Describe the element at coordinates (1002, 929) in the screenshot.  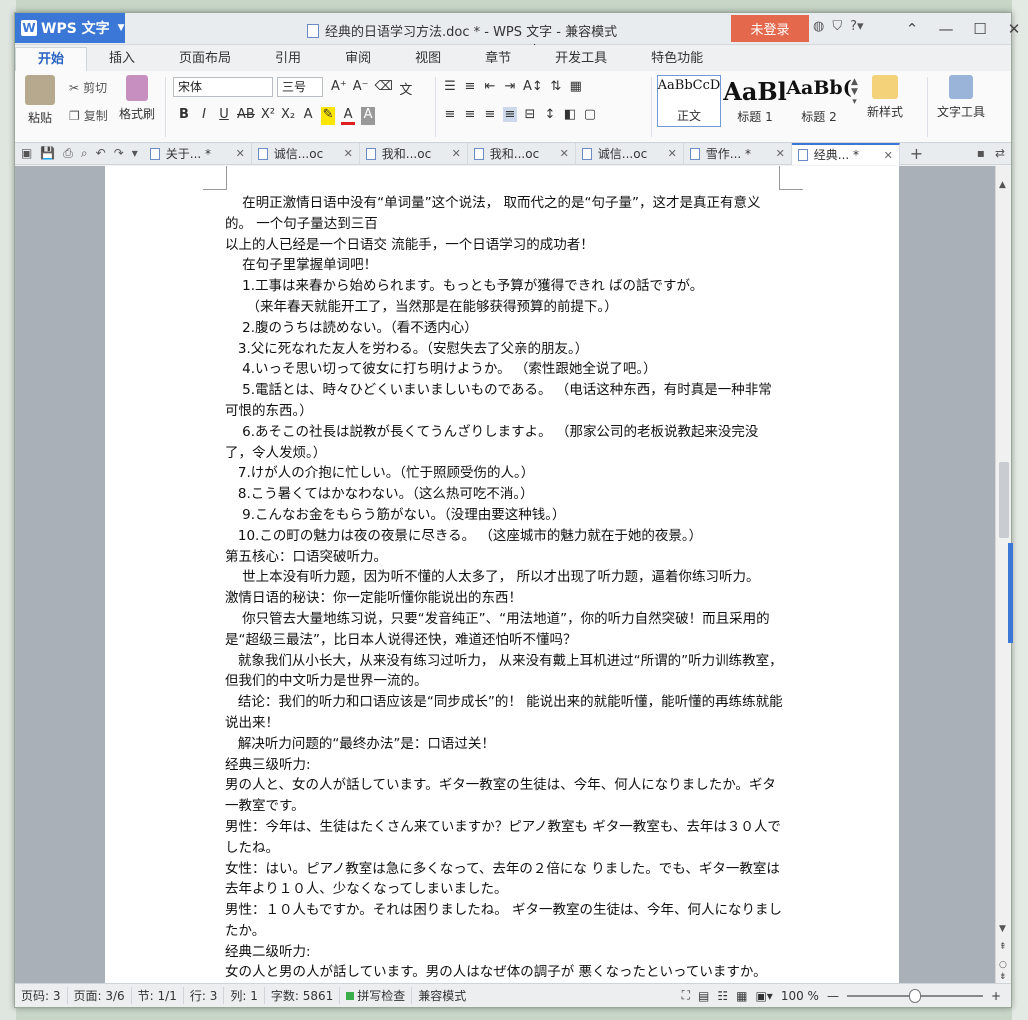
I see `scroll-down-icon: ▼` at that location.